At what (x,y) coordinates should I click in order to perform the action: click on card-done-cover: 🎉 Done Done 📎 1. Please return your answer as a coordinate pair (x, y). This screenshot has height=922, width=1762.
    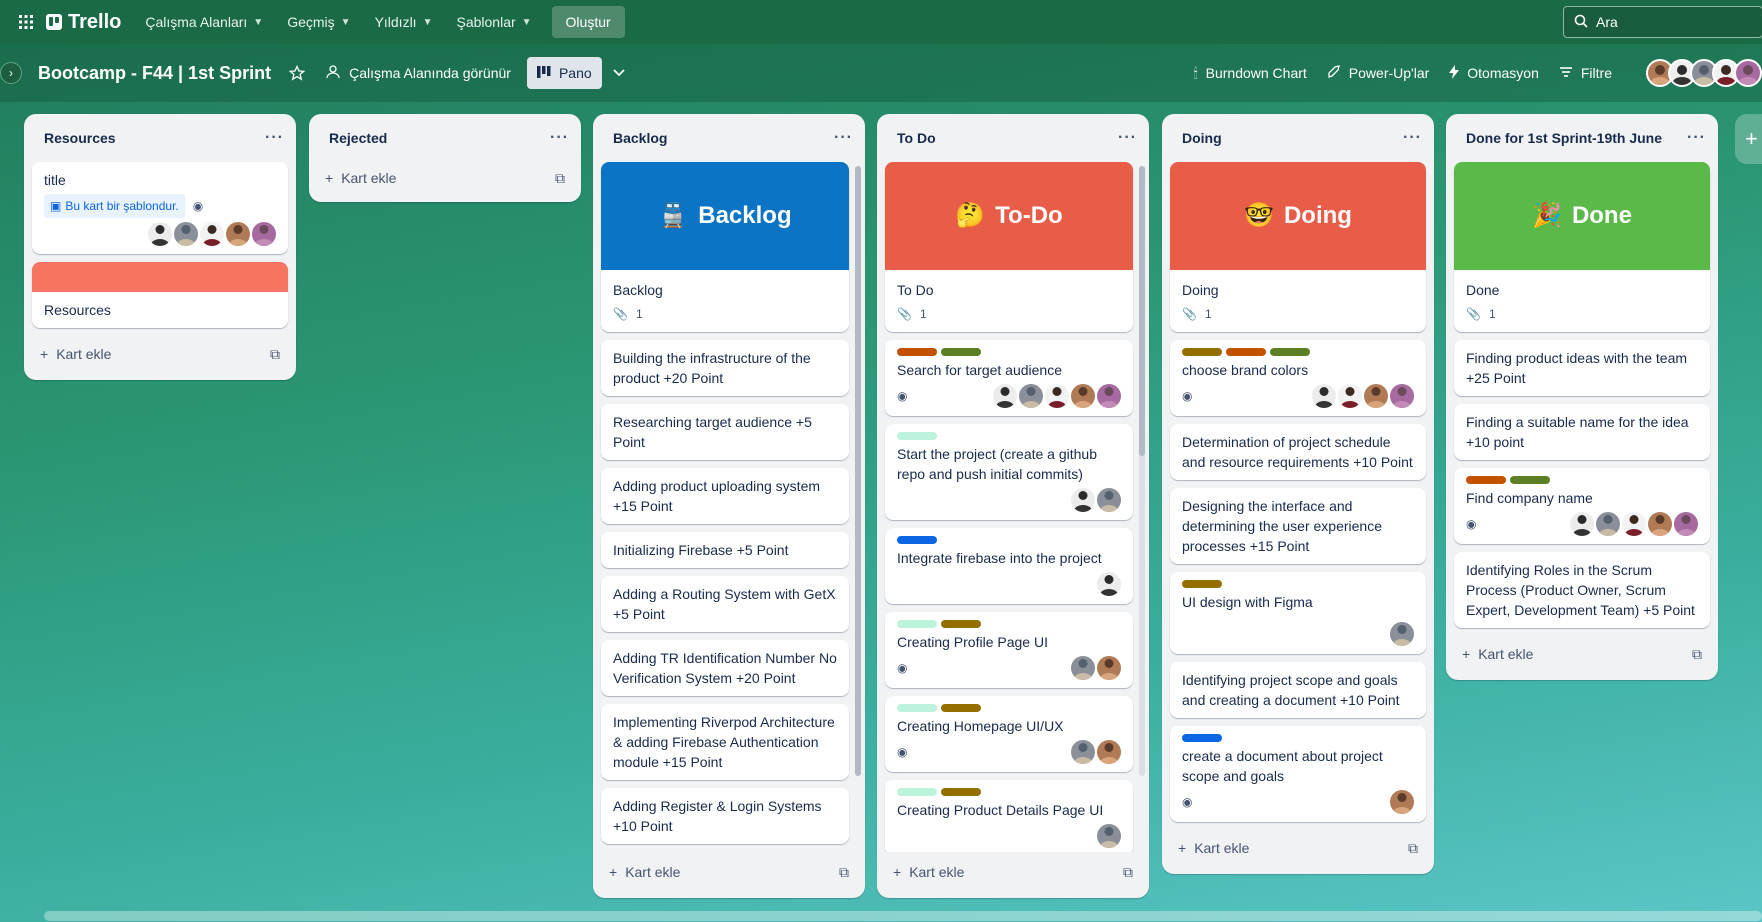
    Looking at the image, I should click on (1582, 247).